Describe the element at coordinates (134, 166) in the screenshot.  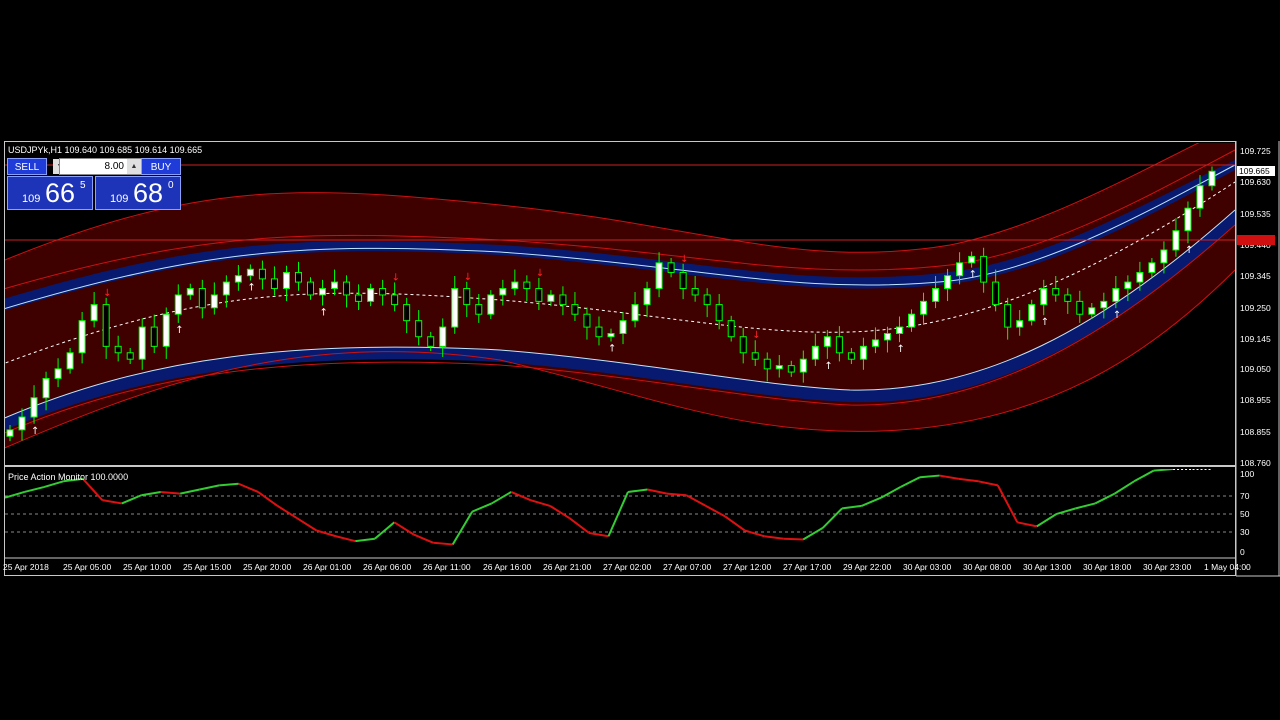
I see `lot-increase-button: ▲` at that location.